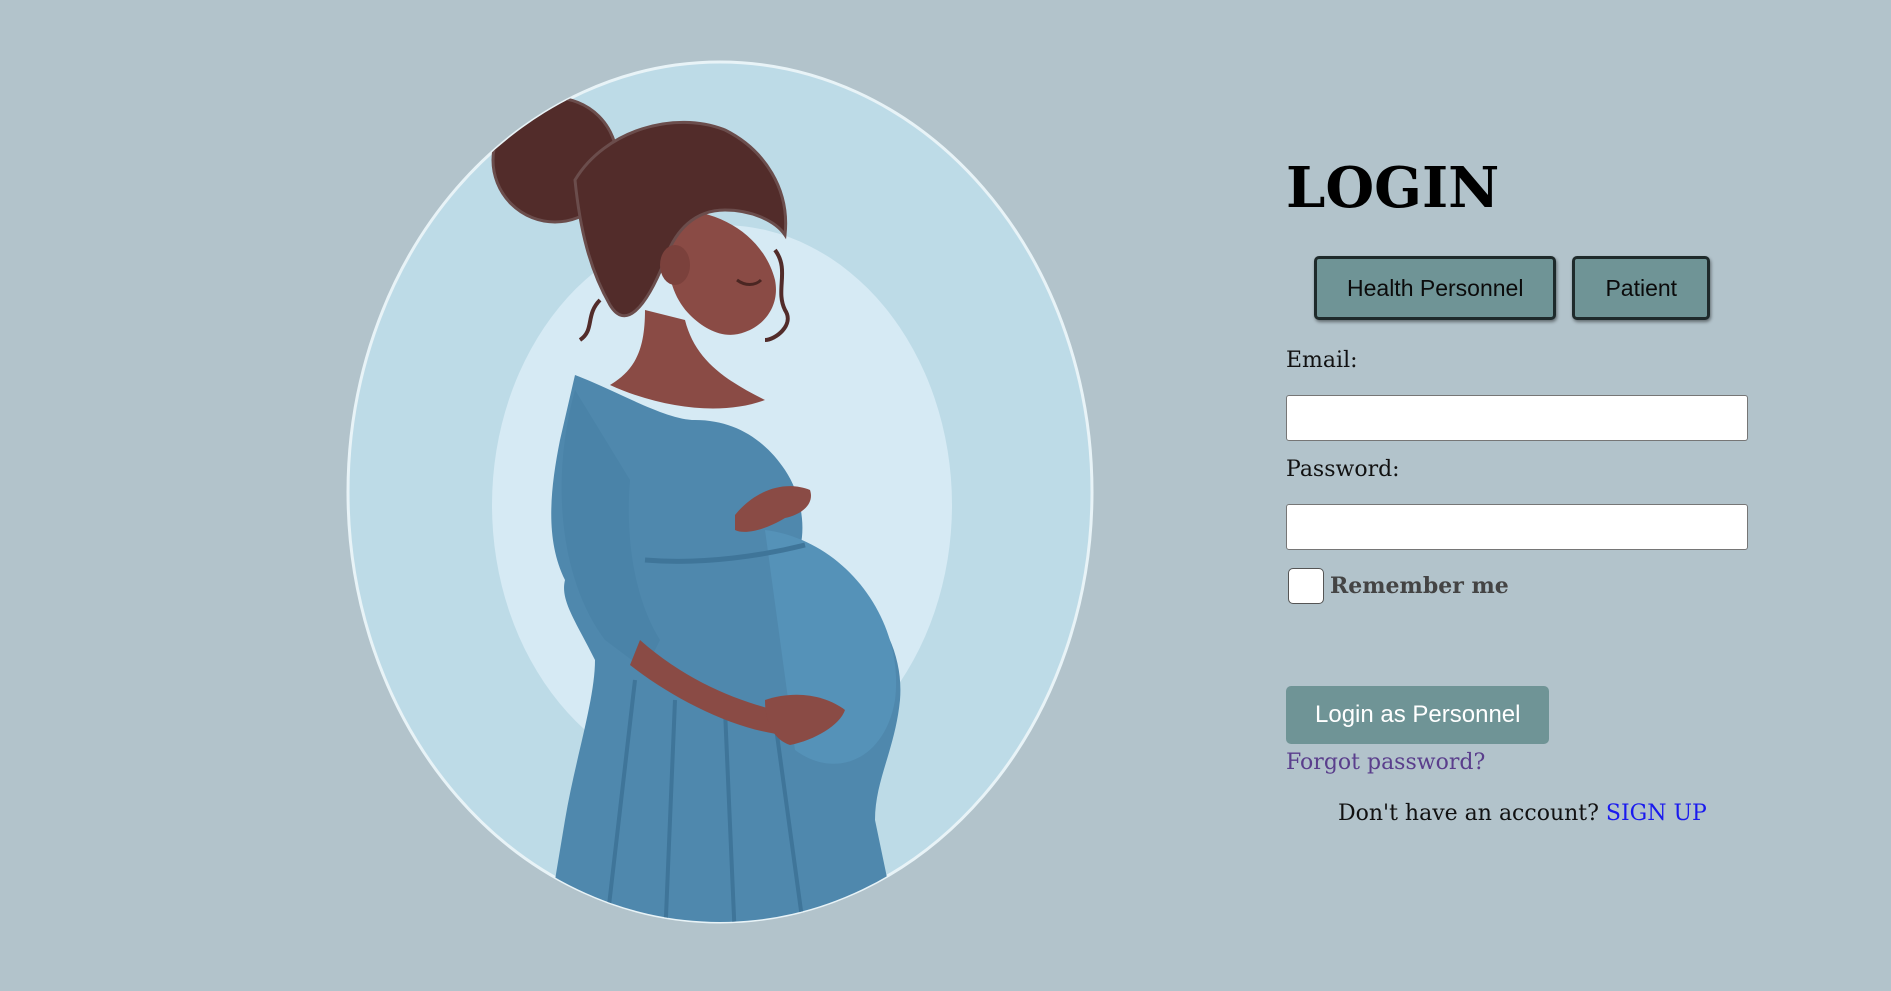  Describe the element at coordinates (1435, 288) in the screenshot. I see `health-personnel-button: Health Personnel` at that location.